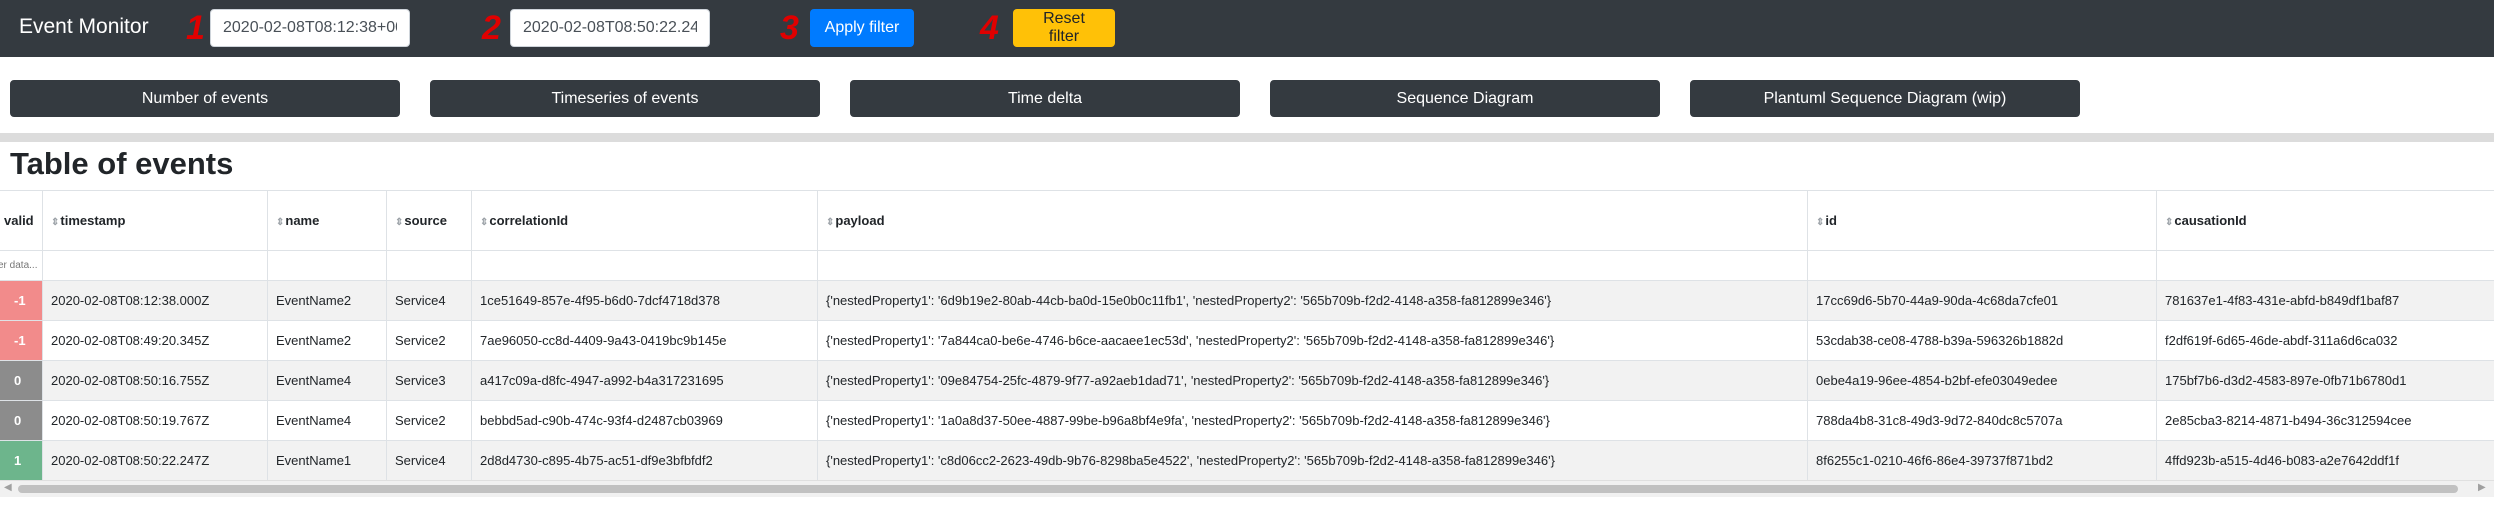 This screenshot has width=2494, height=506. What do you see at coordinates (644, 380) in the screenshot?
I see `correlationid-cell: a417c09a-d8fc-4947-a992-b4a317231695` at bounding box center [644, 380].